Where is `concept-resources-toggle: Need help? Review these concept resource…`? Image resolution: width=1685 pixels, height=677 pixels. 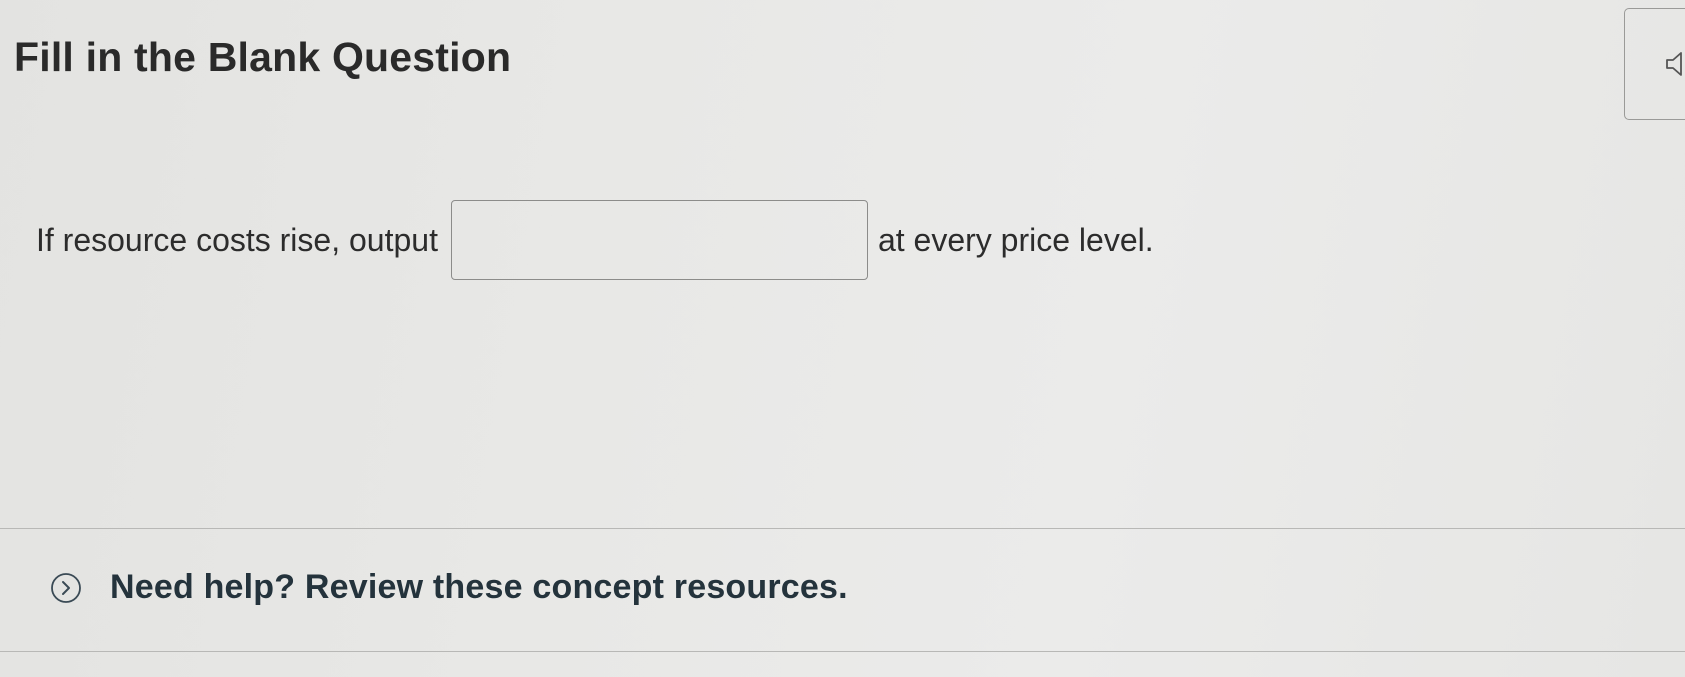
concept-resources-toggle: Need help? Review these concept resource… is located at coordinates (449, 587).